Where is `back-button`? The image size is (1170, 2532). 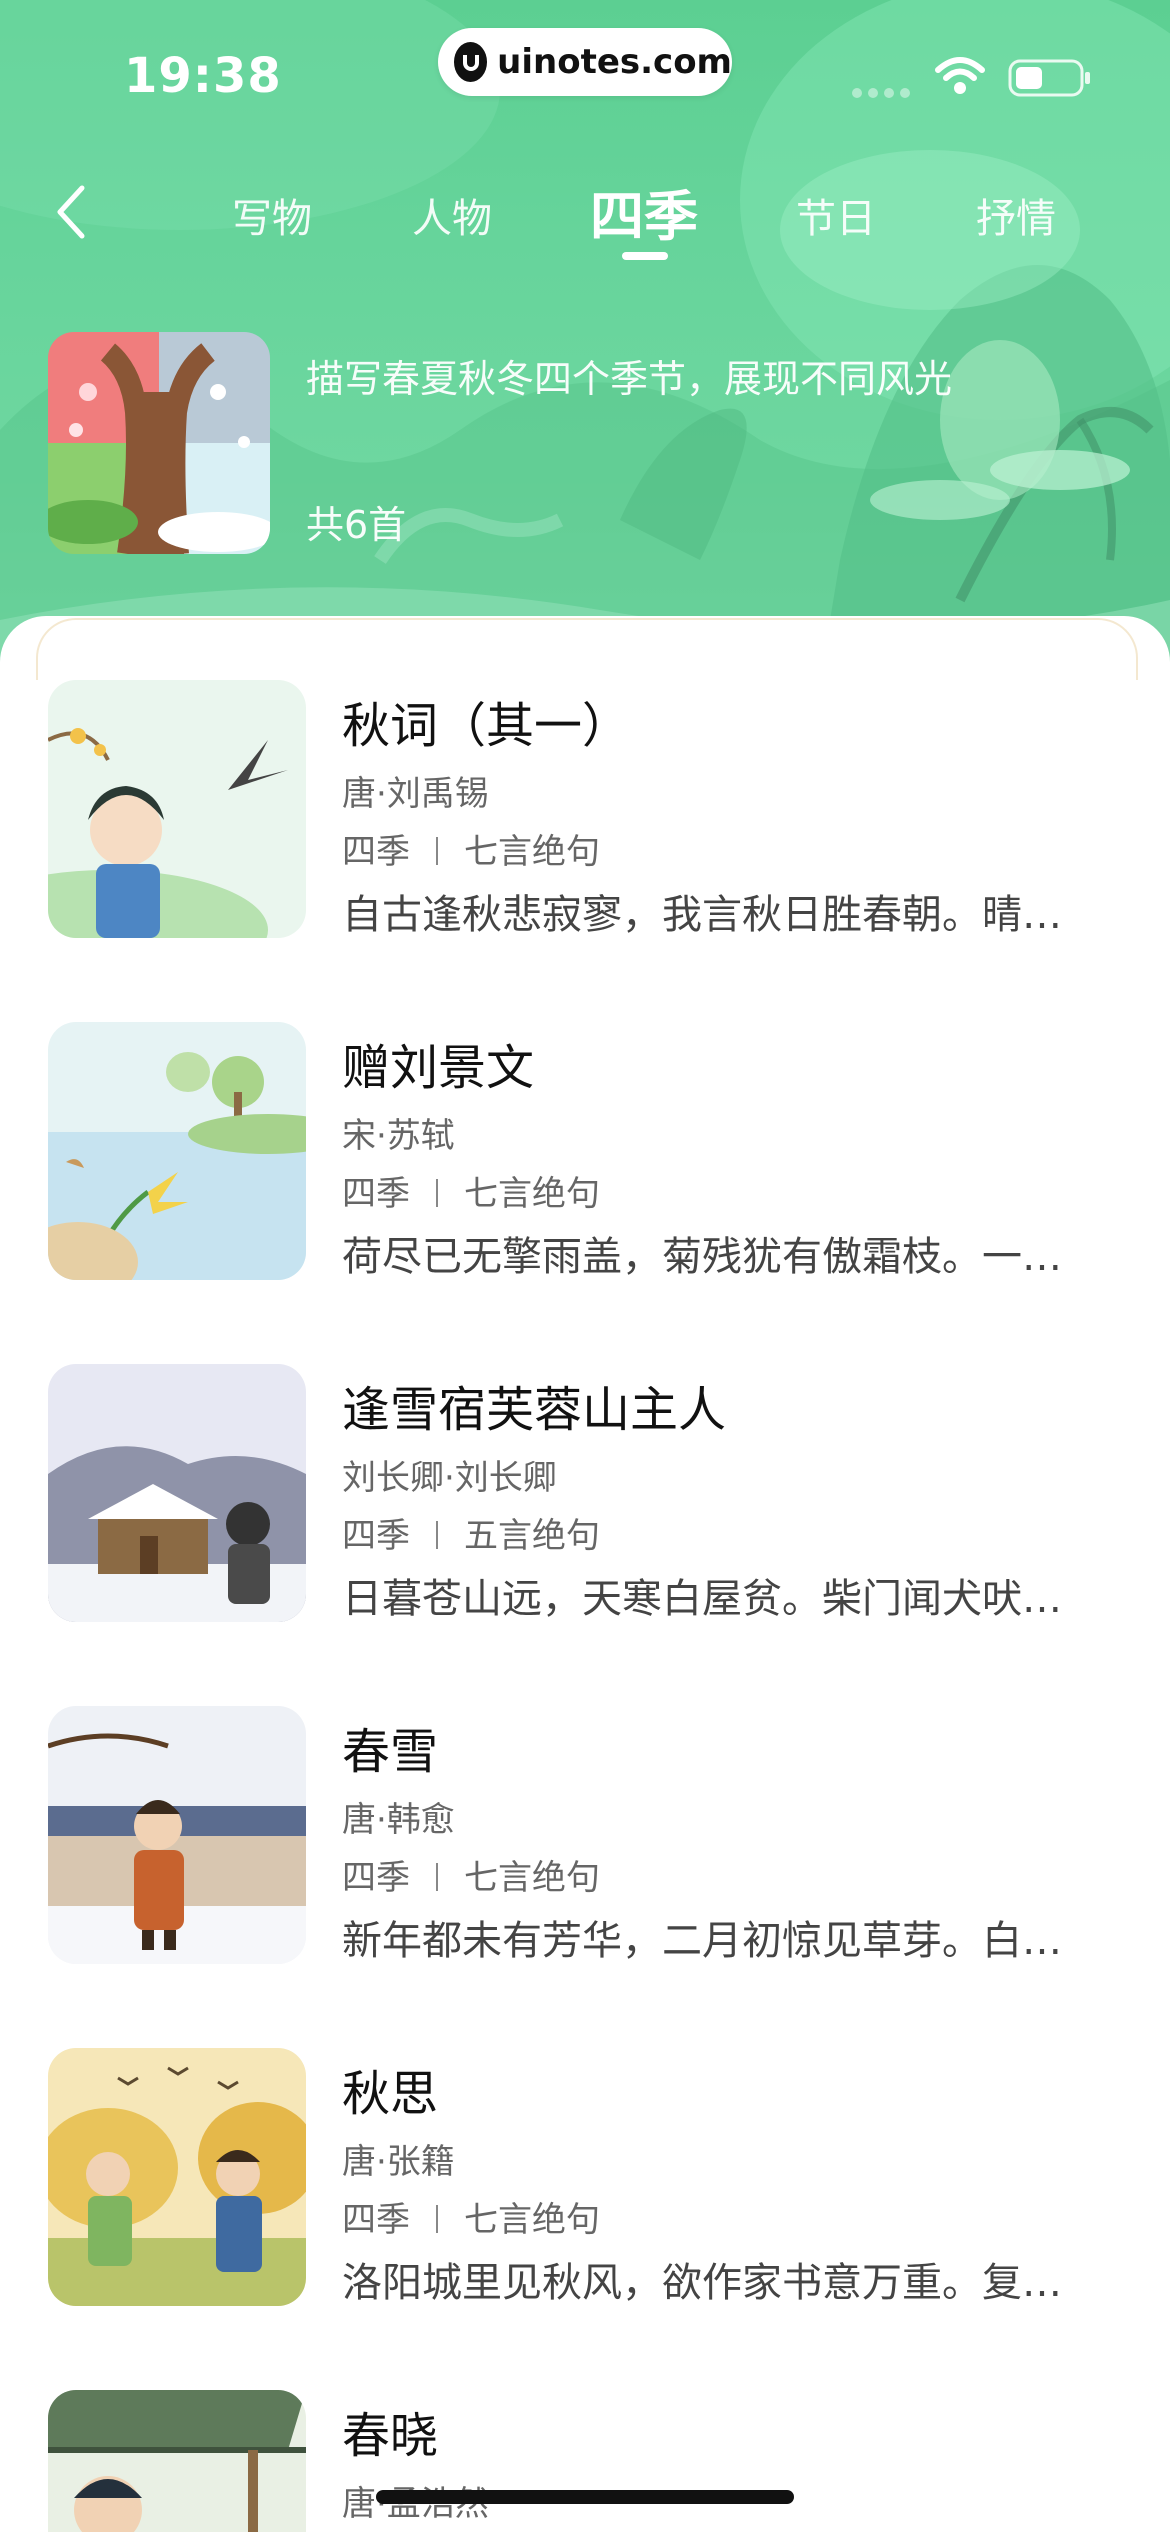
back-button is located at coordinates (70, 212).